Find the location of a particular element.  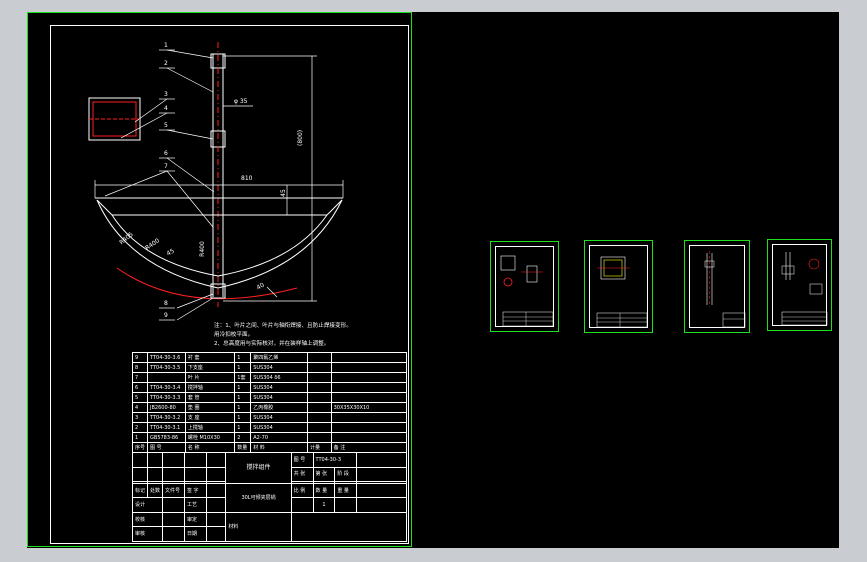

bom-cell-material: A2-70 is located at coordinates (279, 437).